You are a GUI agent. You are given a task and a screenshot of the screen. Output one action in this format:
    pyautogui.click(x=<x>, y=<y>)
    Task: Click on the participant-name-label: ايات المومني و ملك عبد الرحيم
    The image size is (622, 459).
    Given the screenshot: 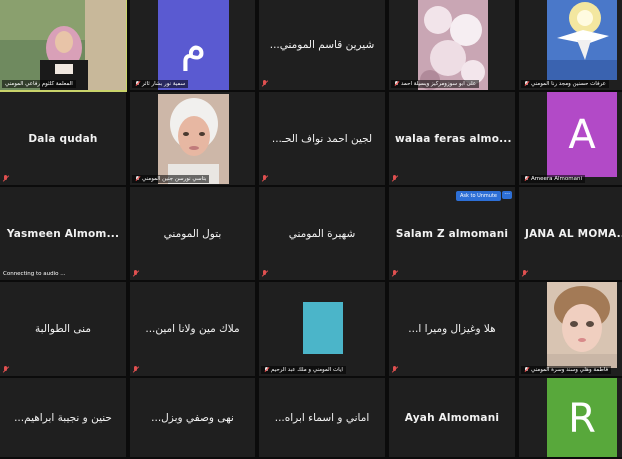 What is the action you would take?
    pyautogui.click(x=303, y=370)
    